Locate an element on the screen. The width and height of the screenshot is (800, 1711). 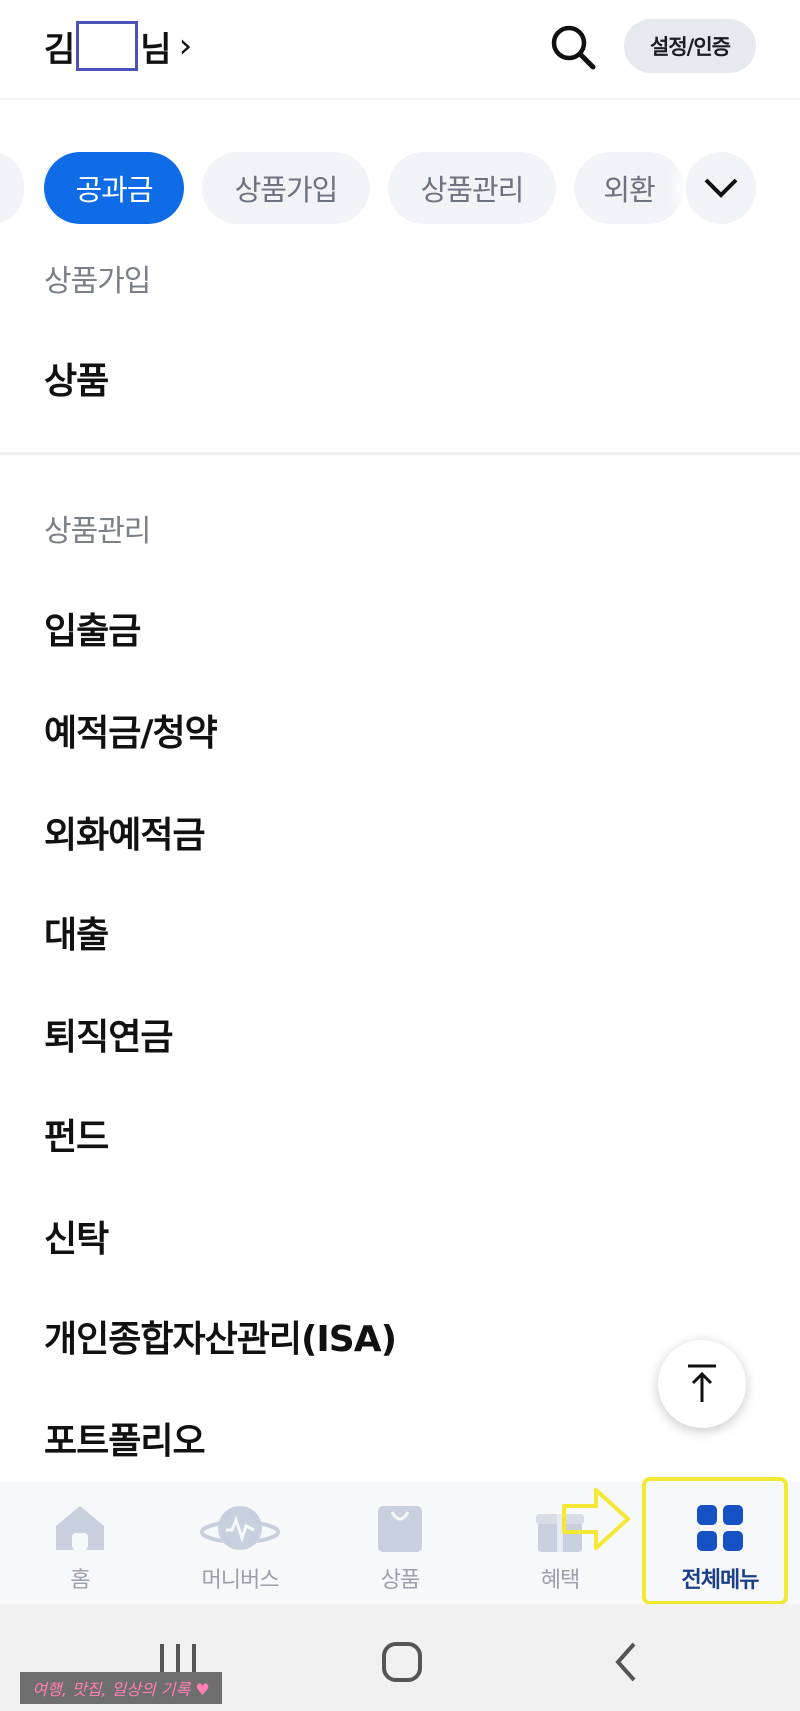
nav-label-products: 상품 is located at coordinates (400, 1580).